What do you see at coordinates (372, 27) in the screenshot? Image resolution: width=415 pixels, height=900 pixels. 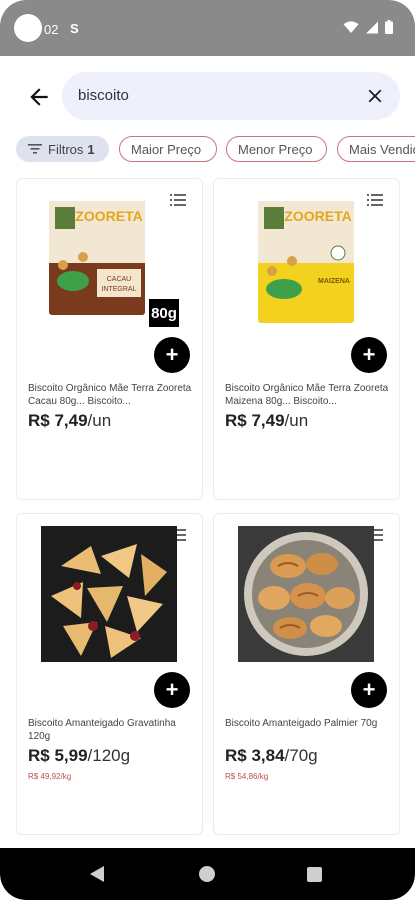 I see `signal-icon` at bounding box center [372, 27].